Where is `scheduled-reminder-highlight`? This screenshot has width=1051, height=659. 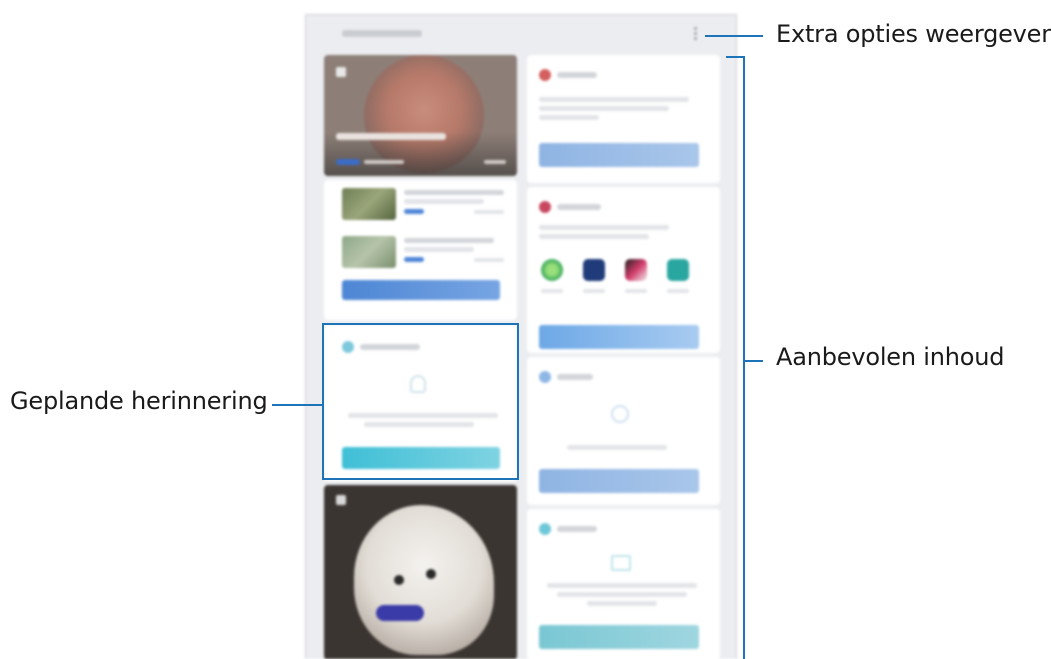
scheduled-reminder-highlight is located at coordinates (420, 401).